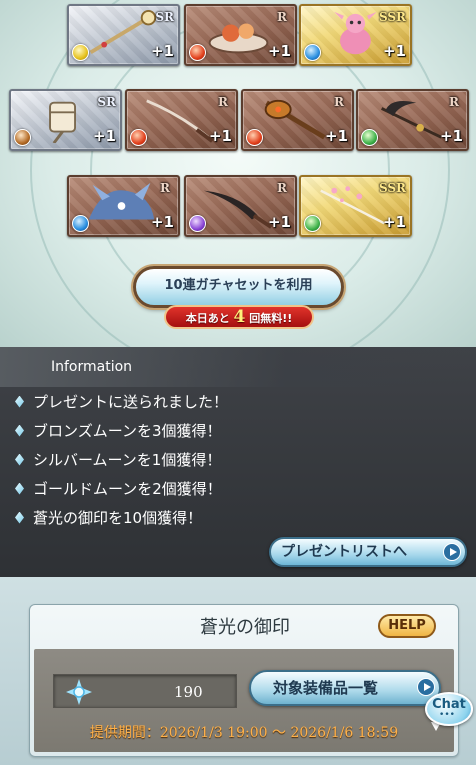 This screenshot has width=476, height=765. What do you see at coordinates (127, 489) in the screenshot?
I see `info-text: ゴールドムーンを2個獲得！` at bounding box center [127, 489].